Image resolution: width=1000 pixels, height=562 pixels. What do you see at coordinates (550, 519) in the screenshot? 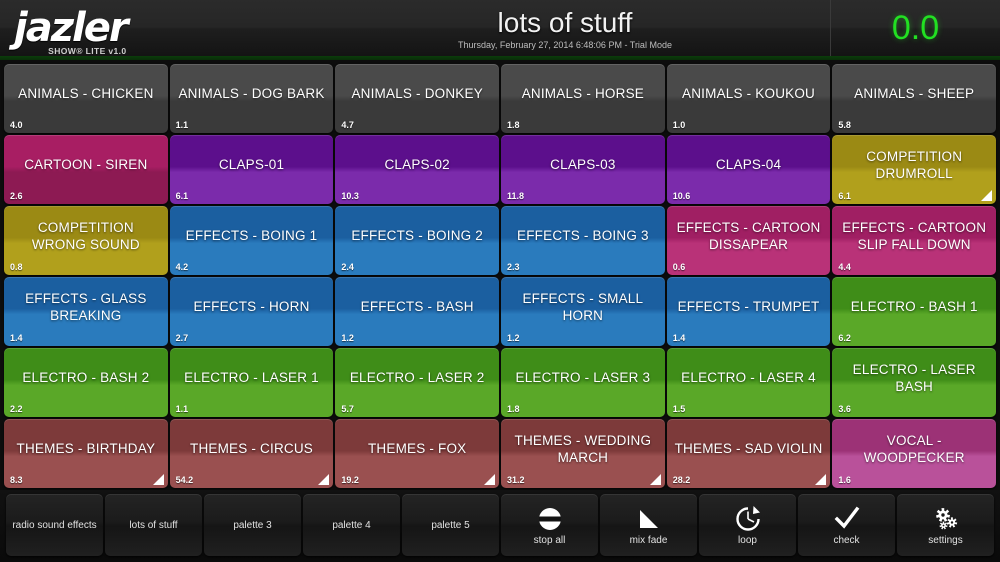
I see `stop-all-icon` at bounding box center [550, 519].